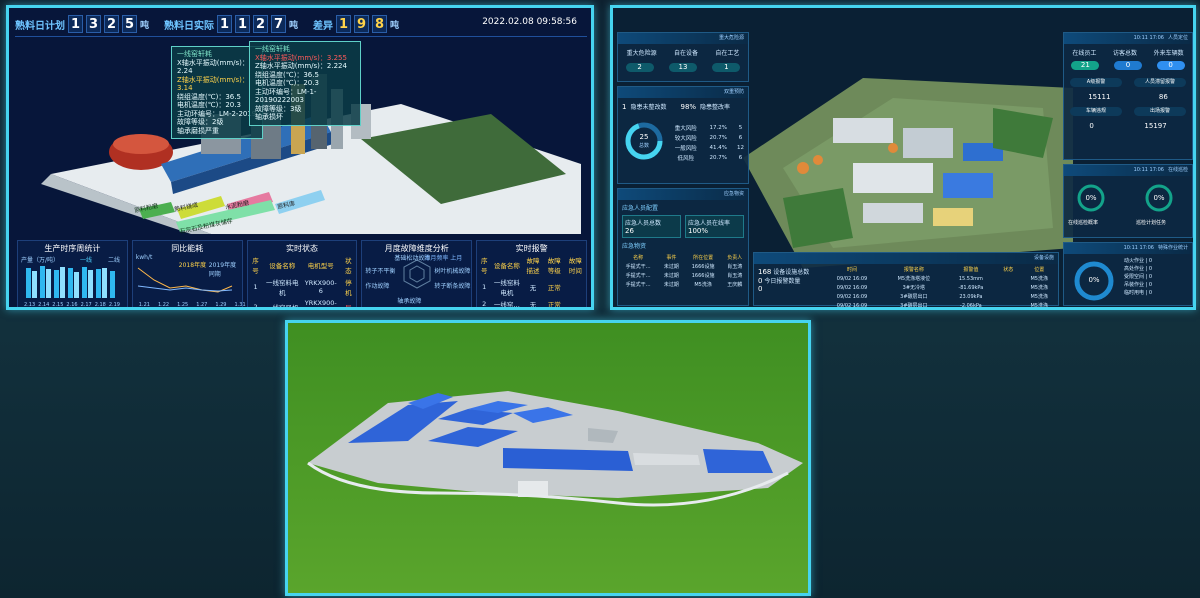  What do you see at coordinates (1083, 223) in the screenshot?
I see `gauge-label: 在线巡检概率` at bounding box center [1083, 223].